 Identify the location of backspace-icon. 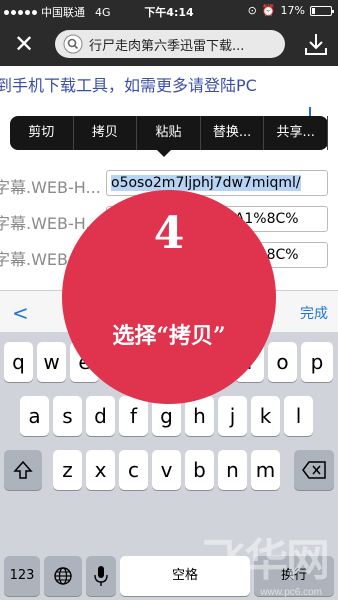
(314, 470).